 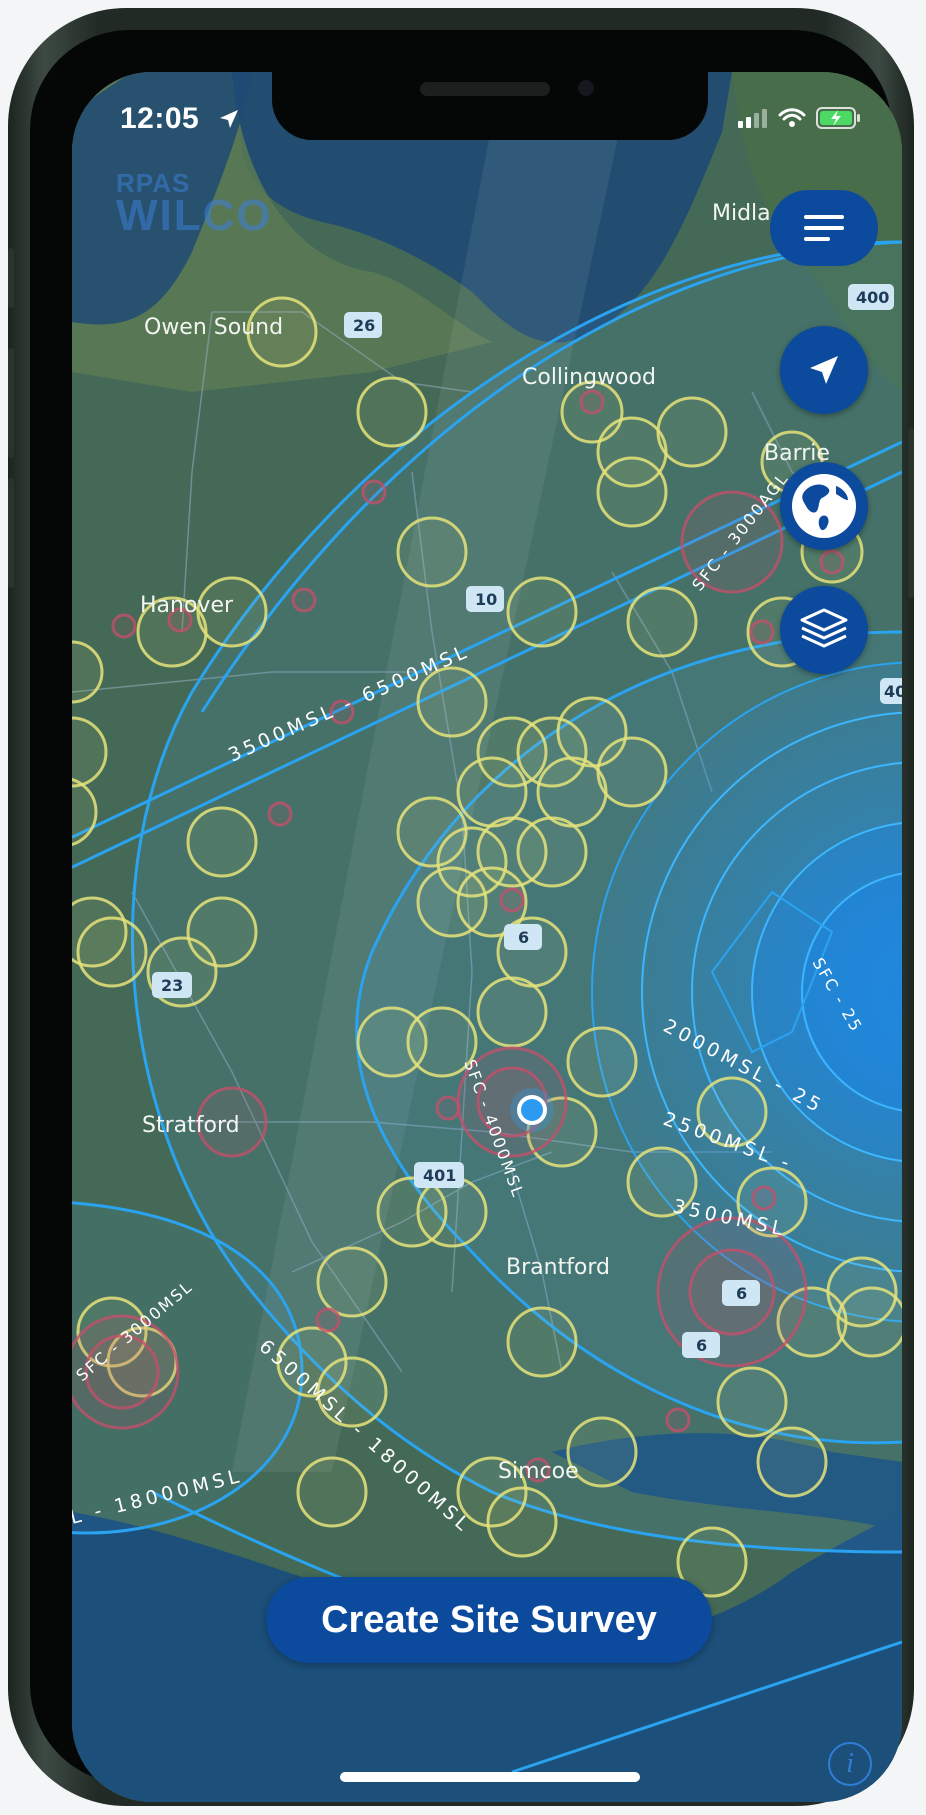 I want to click on city-label: Collingwood, so click(x=589, y=377).